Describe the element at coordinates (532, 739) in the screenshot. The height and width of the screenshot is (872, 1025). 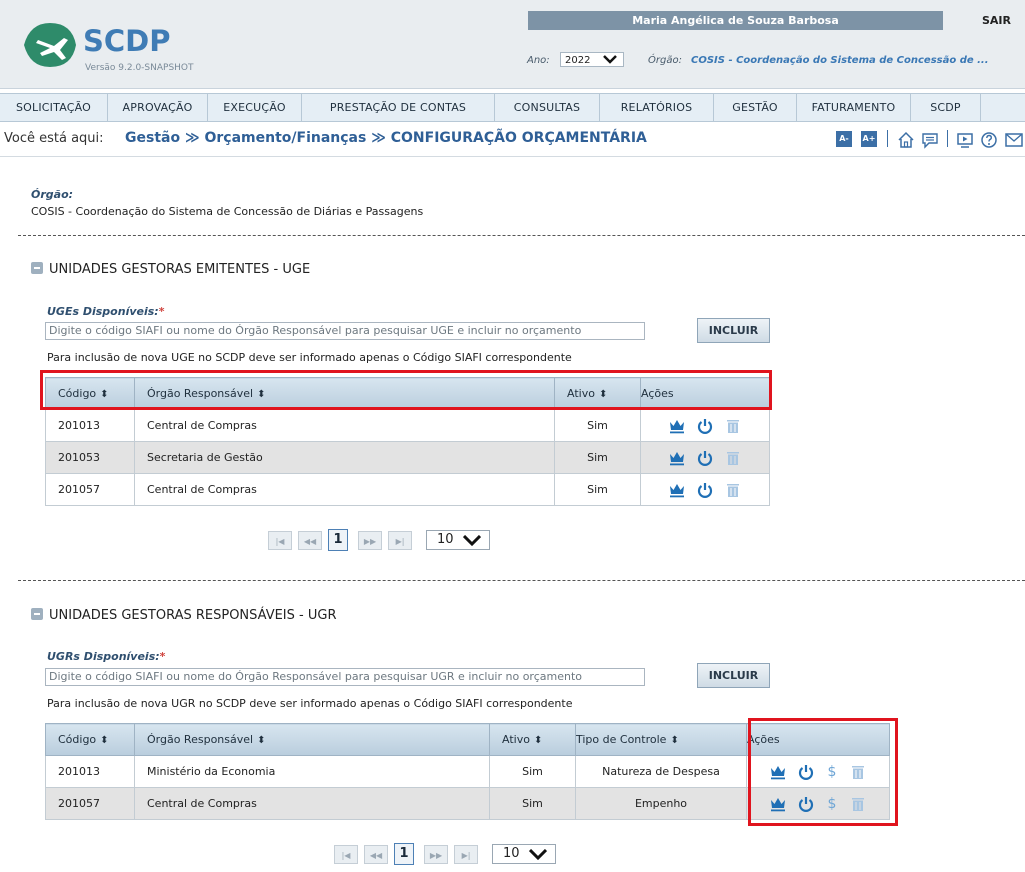
I see `col-ativo: Ativo ⬍` at that location.